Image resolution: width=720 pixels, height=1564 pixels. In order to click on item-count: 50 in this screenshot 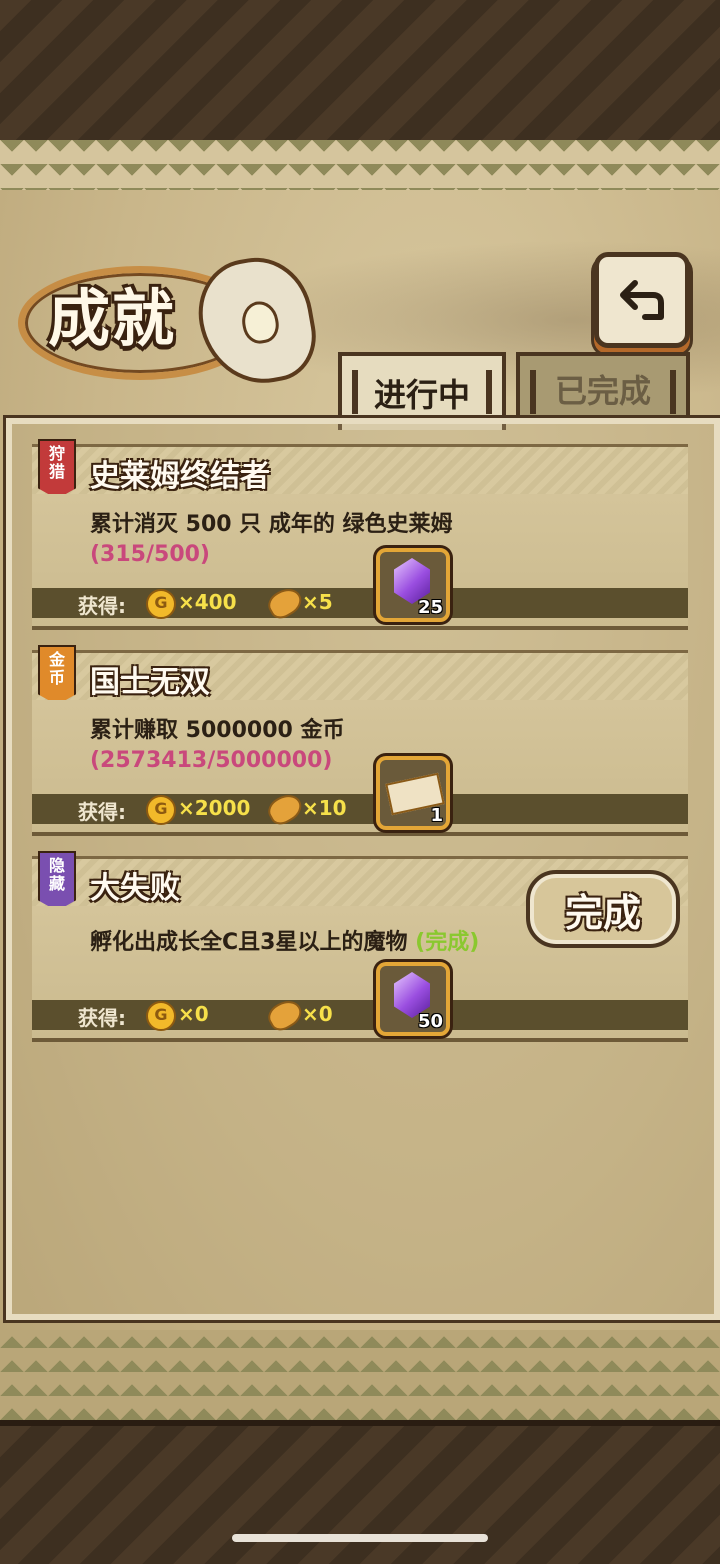, I will do `click(430, 1021)`.